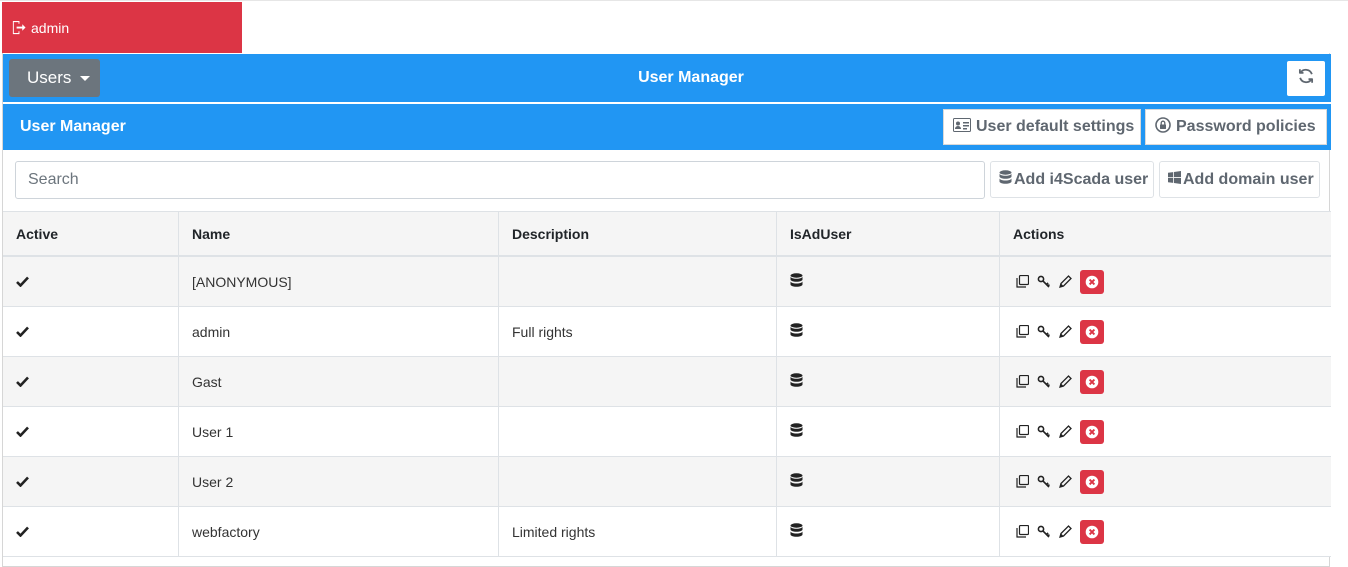 The width and height of the screenshot is (1348, 567). I want to click on table-row: admin Full rights, so click(667, 332).